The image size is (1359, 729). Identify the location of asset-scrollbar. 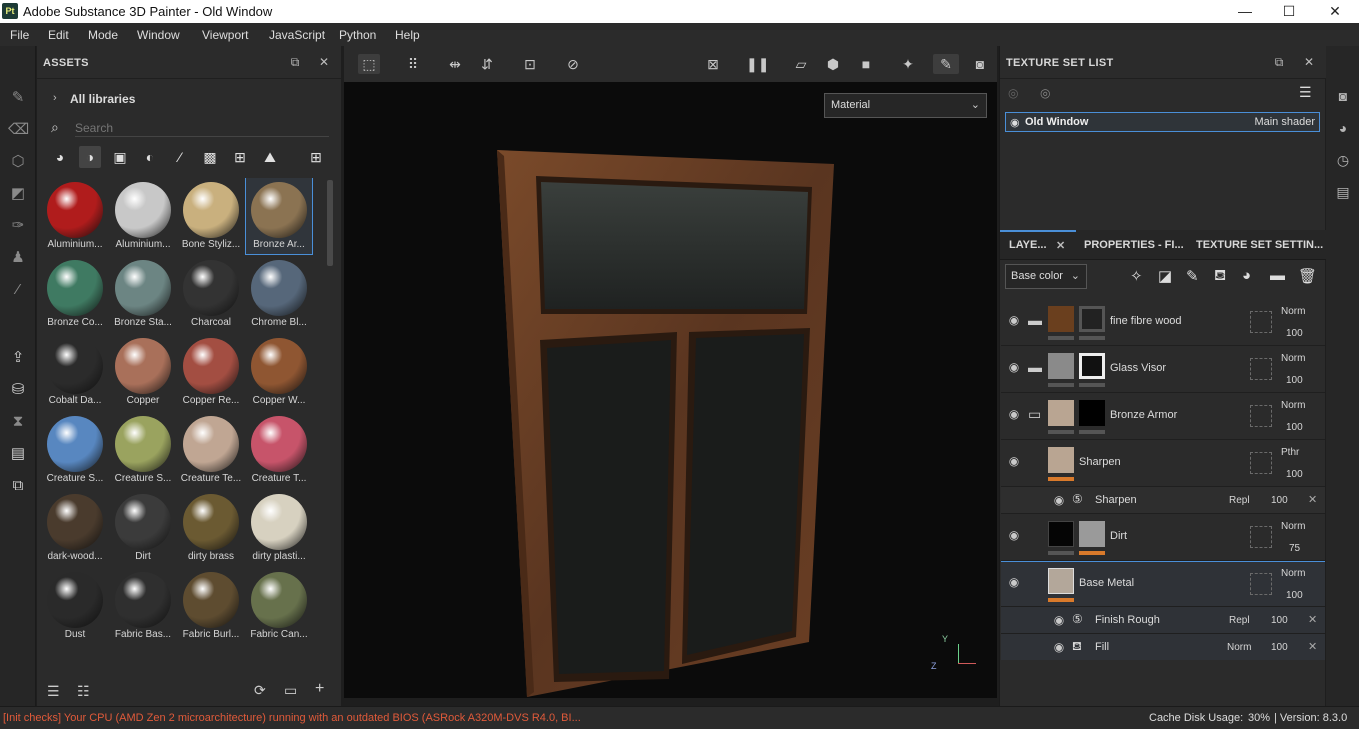
(330, 223).